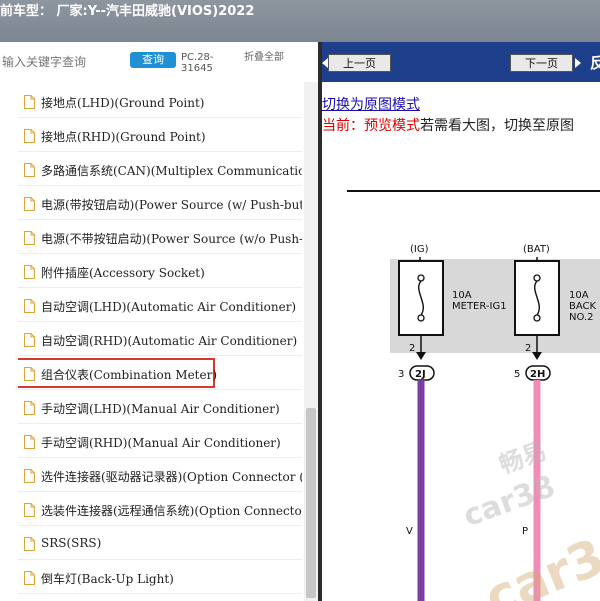 The width and height of the screenshot is (600, 601). I want to click on tree-item: 接地点(RHD)(Ground Point), so click(160, 136).